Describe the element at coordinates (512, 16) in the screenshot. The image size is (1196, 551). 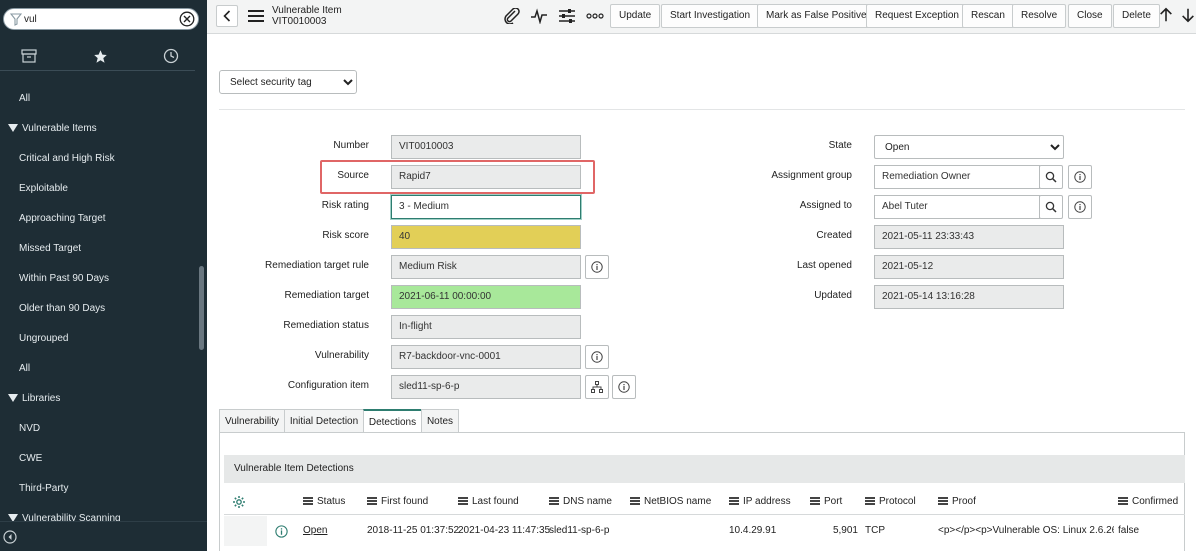
I see `paperclip-icon` at that location.